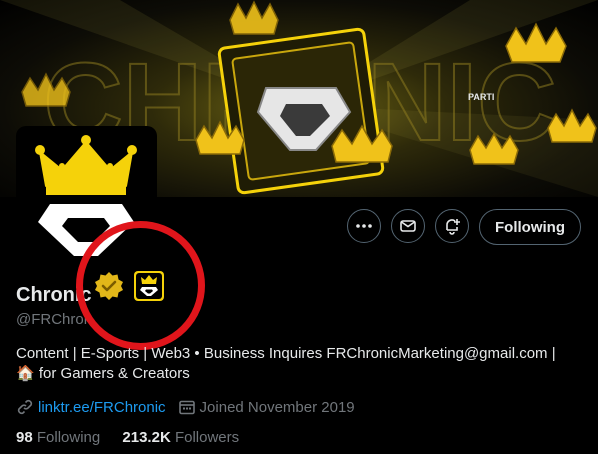  I want to click on message-button, so click(408, 226).